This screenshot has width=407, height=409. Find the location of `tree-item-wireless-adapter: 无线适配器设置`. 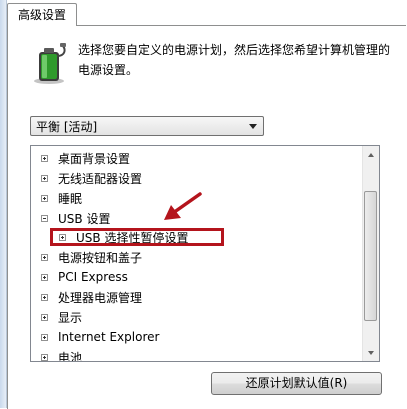

tree-item-wireless-adapter: 无线适配器设置 is located at coordinates (91, 178).